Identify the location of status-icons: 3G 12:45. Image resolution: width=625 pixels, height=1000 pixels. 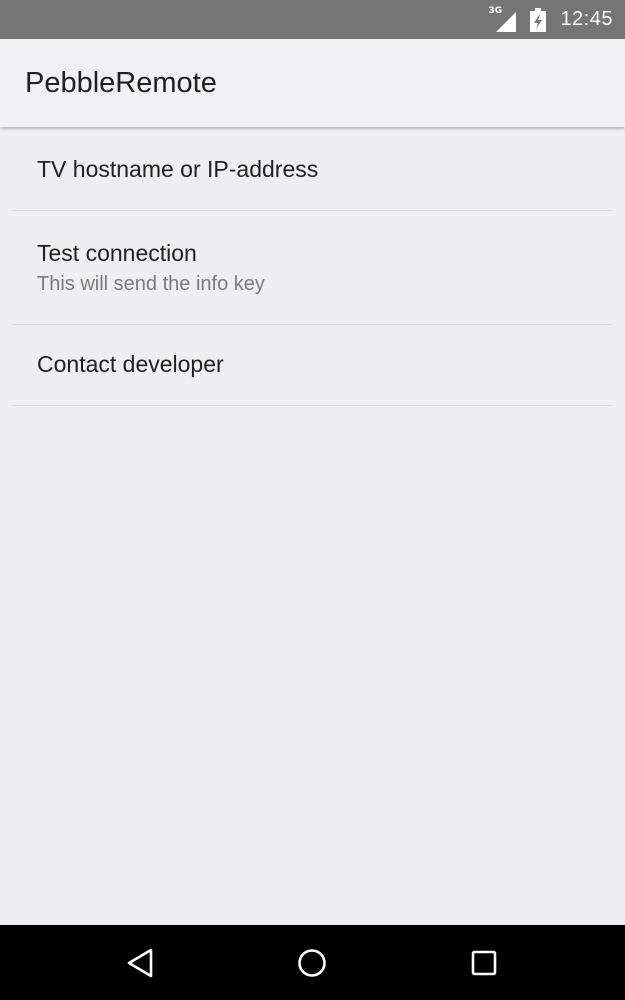
(550, 19).